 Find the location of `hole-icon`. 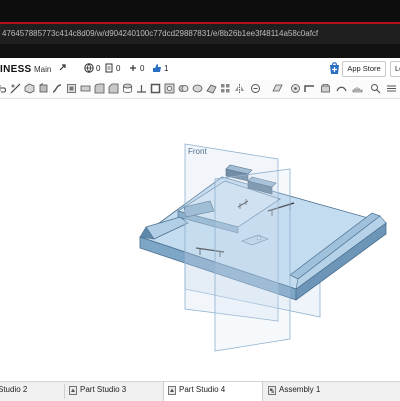

hole-icon is located at coordinates (169, 88).